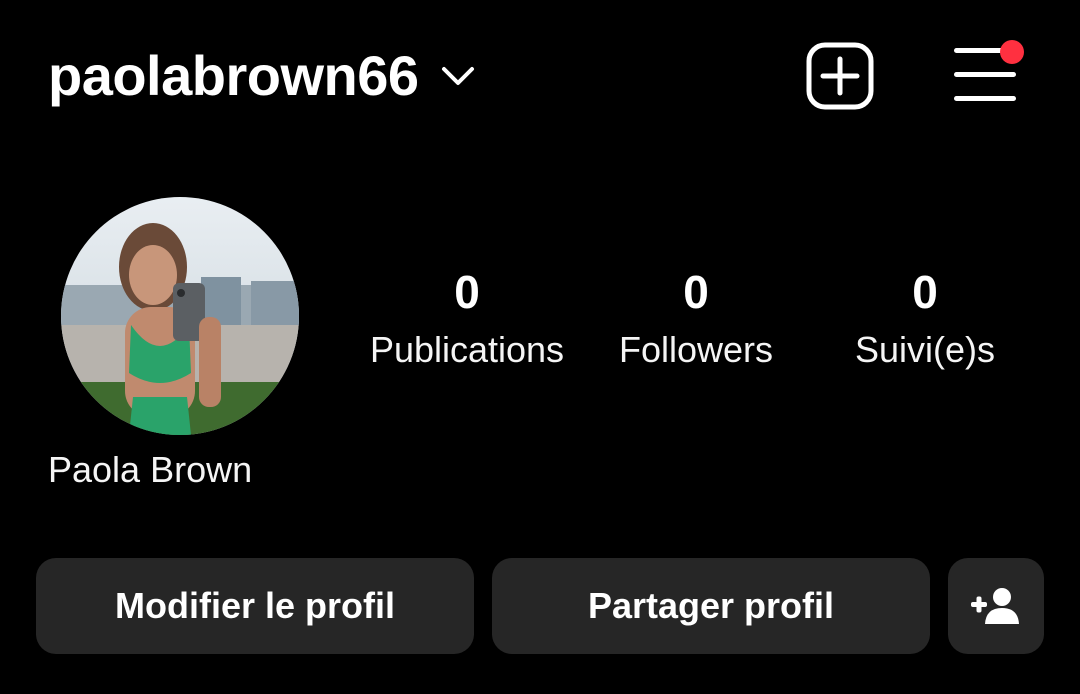 The width and height of the screenshot is (1080, 694). Describe the element at coordinates (150, 469) in the screenshot. I see `display-name: Paola Brown` at that location.